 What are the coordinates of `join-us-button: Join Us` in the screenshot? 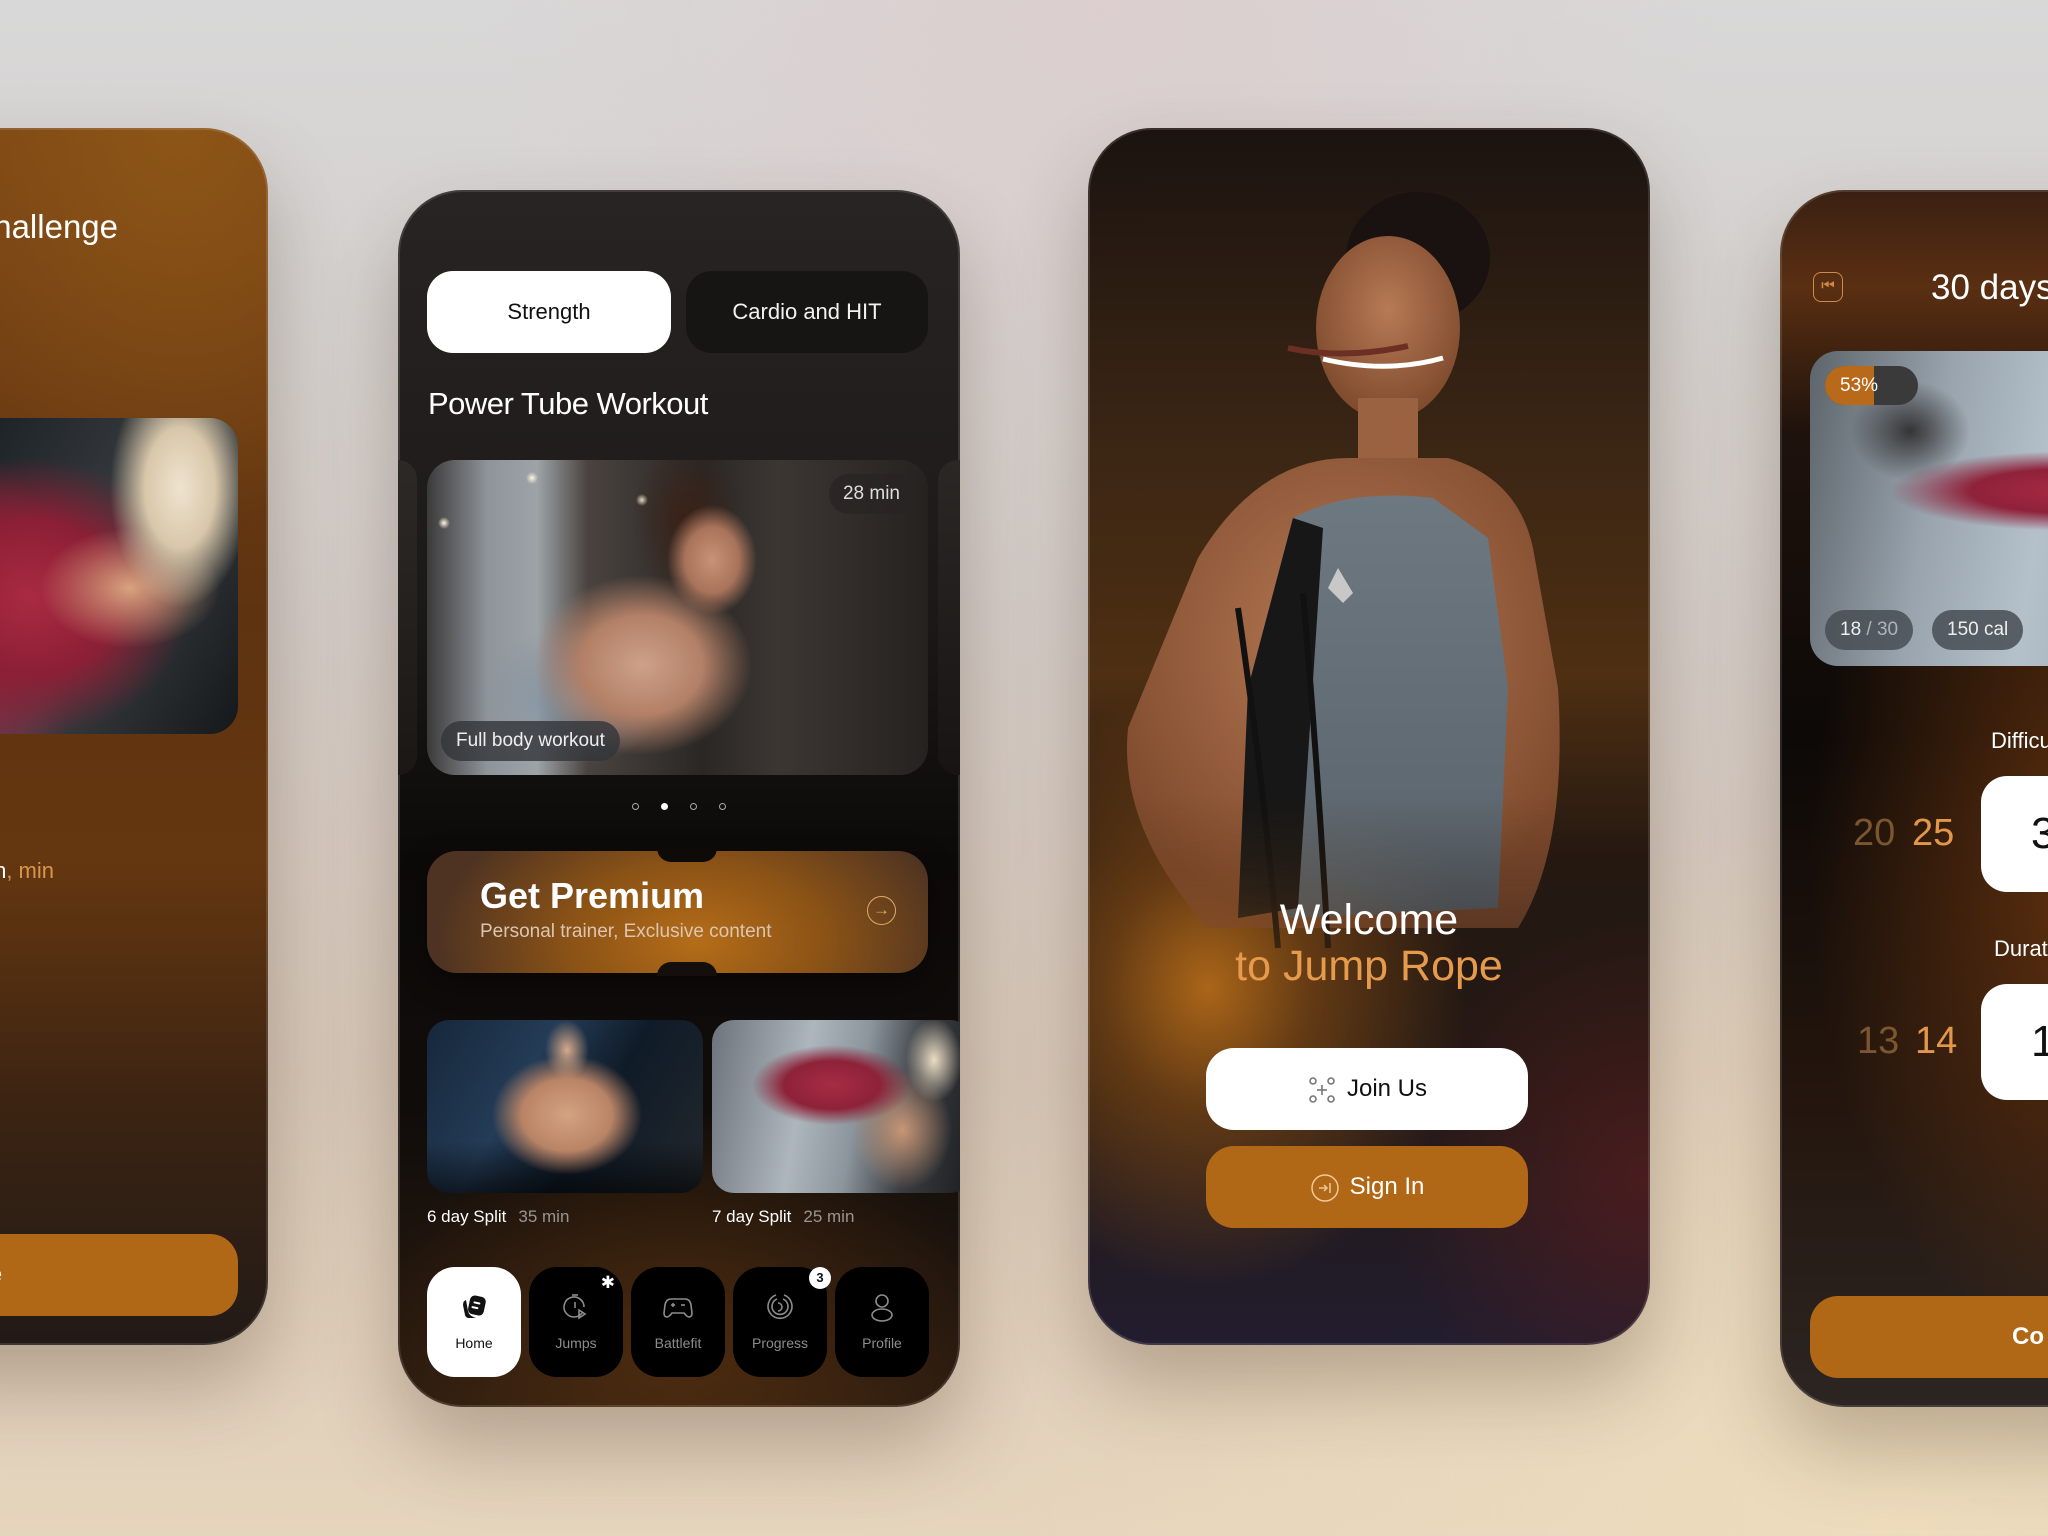 It's located at (1367, 1089).